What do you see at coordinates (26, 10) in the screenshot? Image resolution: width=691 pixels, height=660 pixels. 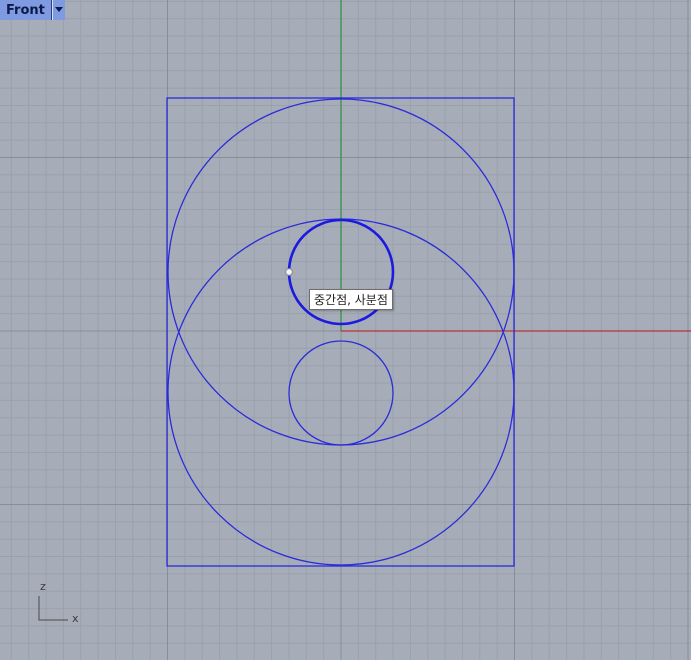 I see `viewport-title: Front` at bounding box center [26, 10].